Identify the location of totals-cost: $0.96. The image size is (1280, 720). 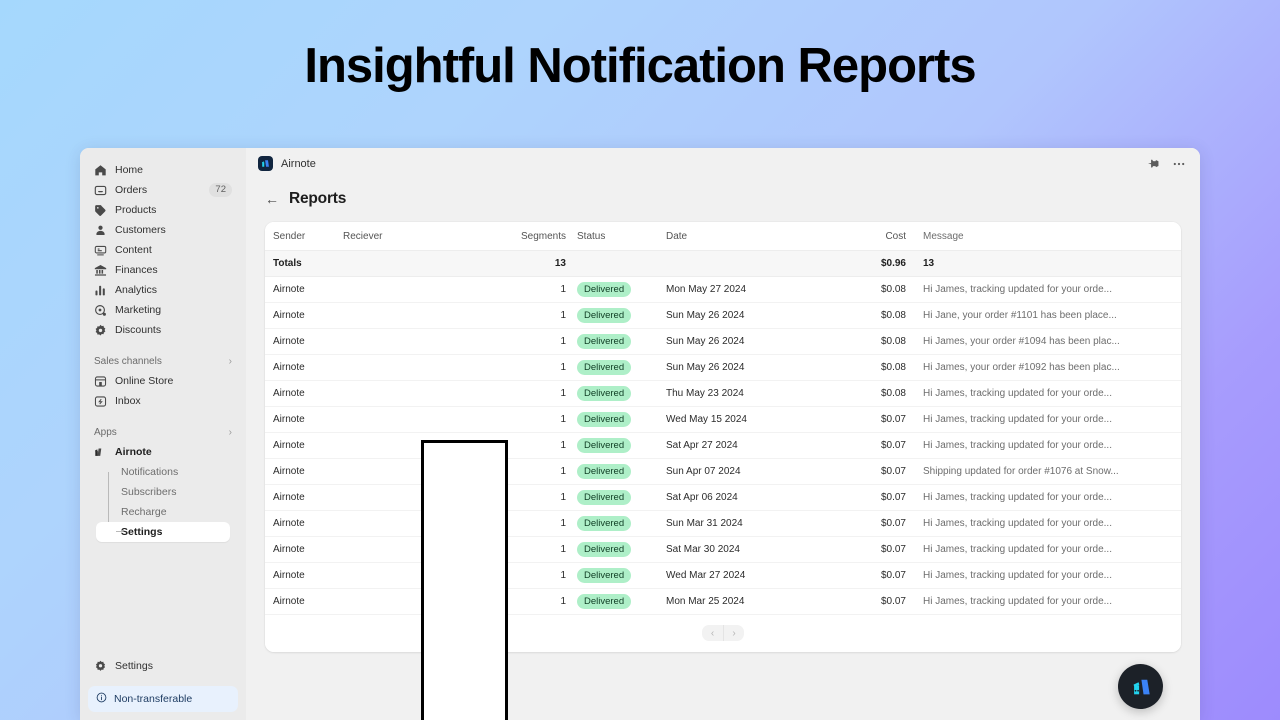
(885, 263).